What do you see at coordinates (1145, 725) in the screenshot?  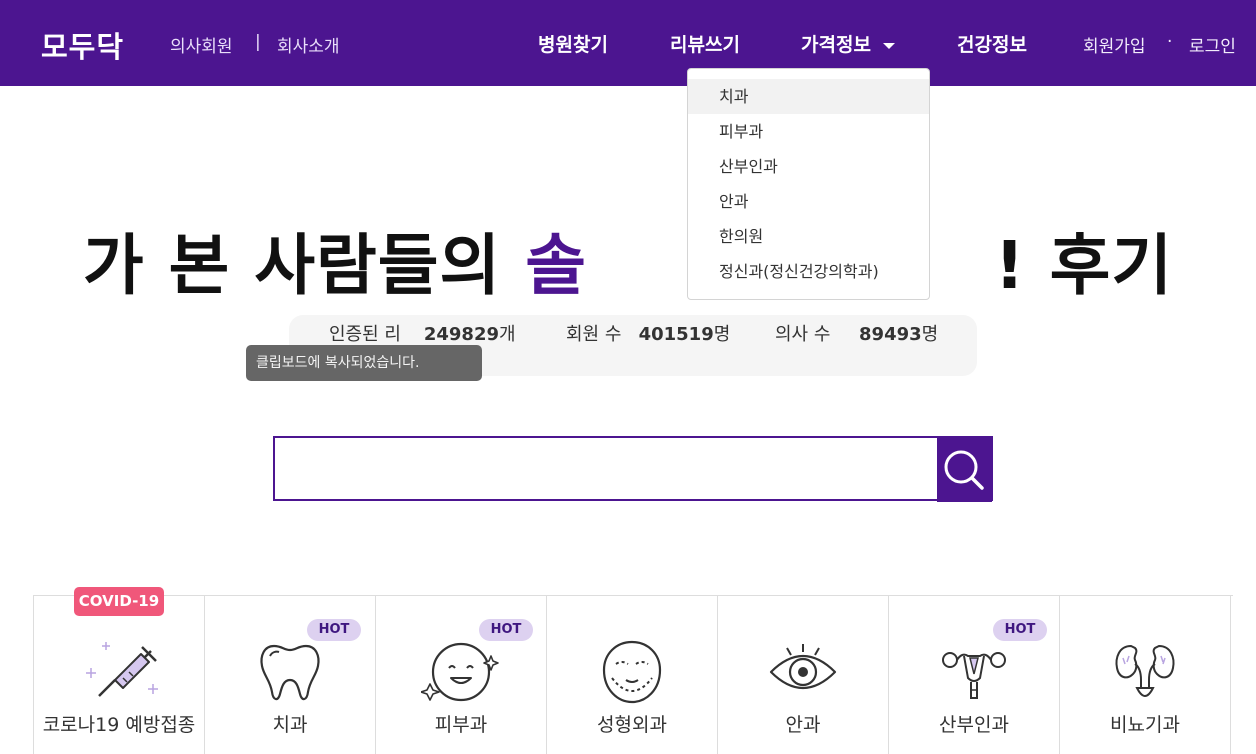 I see `category-label: 비뇨기과` at bounding box center [1145, 725].